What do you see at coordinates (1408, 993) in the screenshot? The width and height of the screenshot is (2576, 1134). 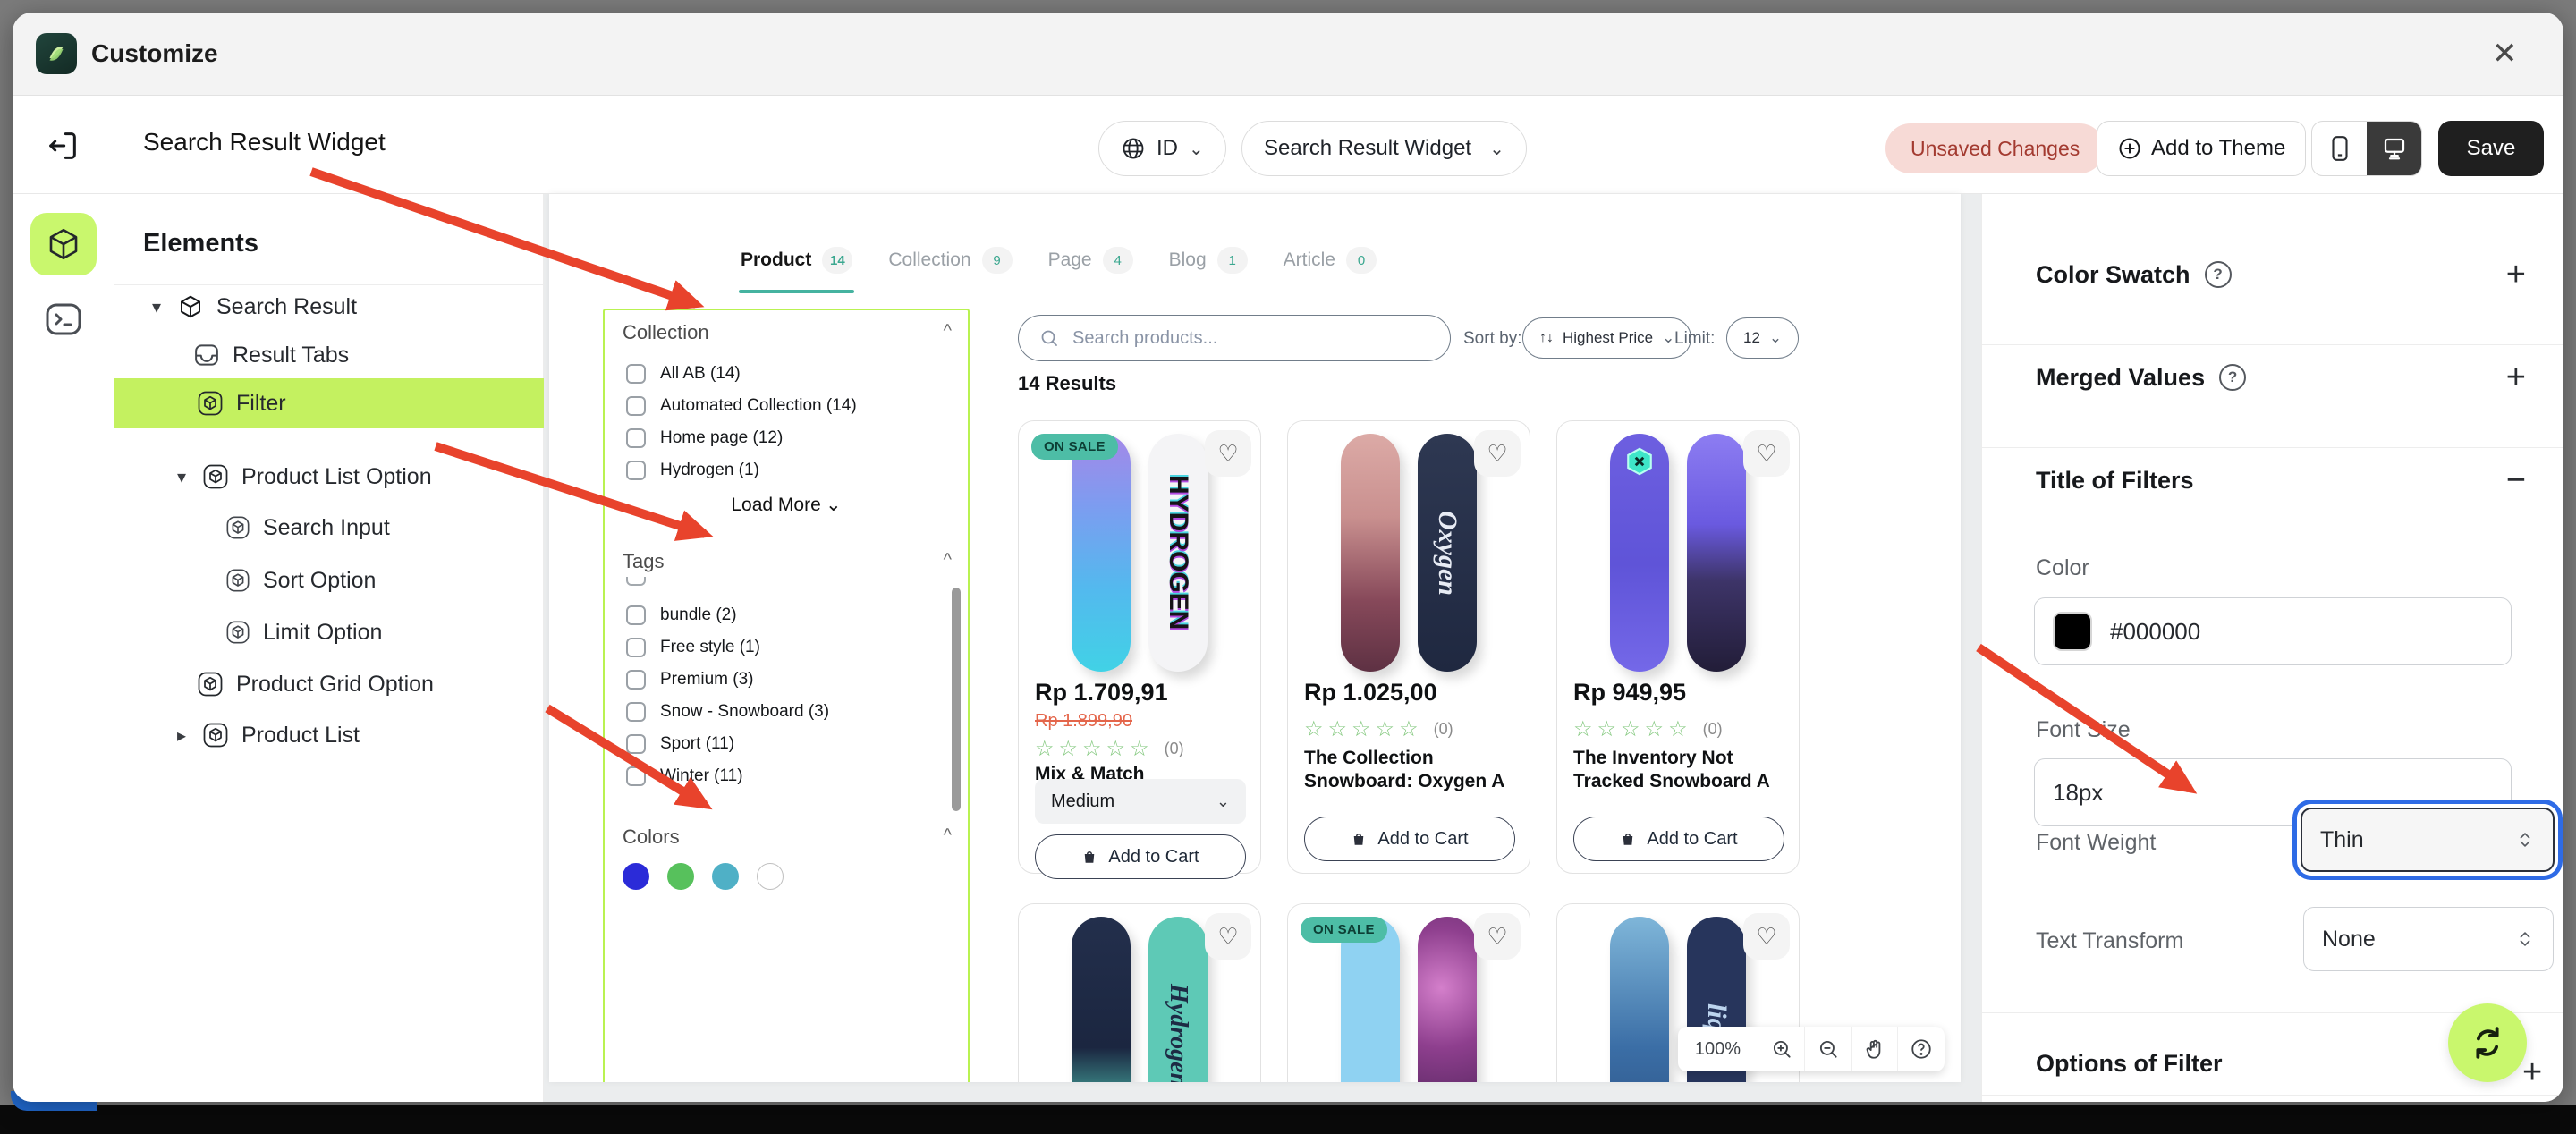 I see `product-card: ON SALE ♡` at bounding box center [1408, 993].